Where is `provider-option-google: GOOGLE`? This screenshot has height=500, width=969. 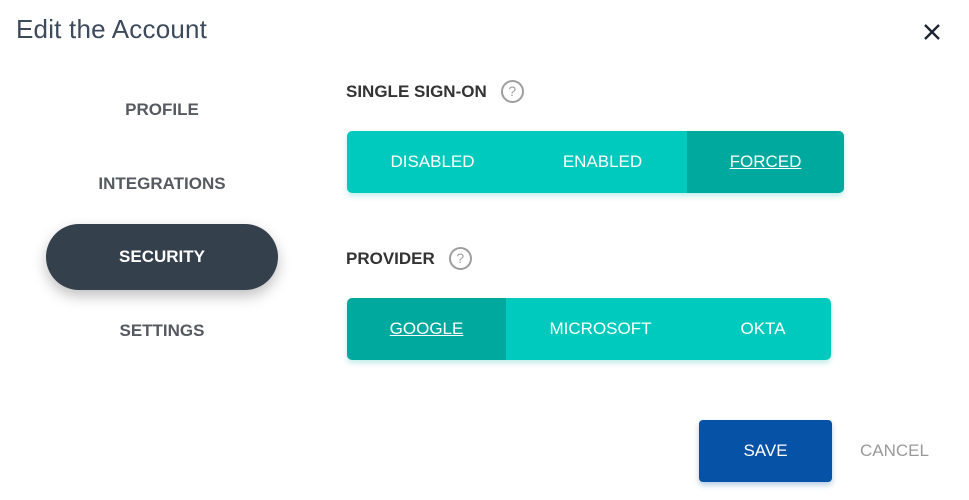 provider-option-google: GOOGLE is located at coordinates (426, 329).